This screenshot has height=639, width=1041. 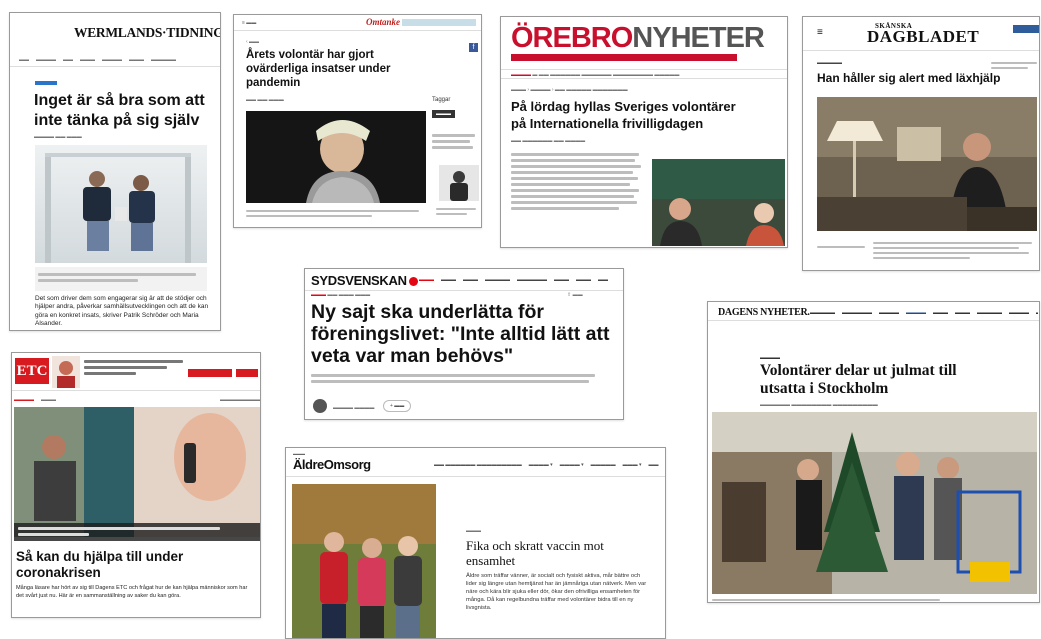 I want to click on article-lead, so click(x=456, y=378).